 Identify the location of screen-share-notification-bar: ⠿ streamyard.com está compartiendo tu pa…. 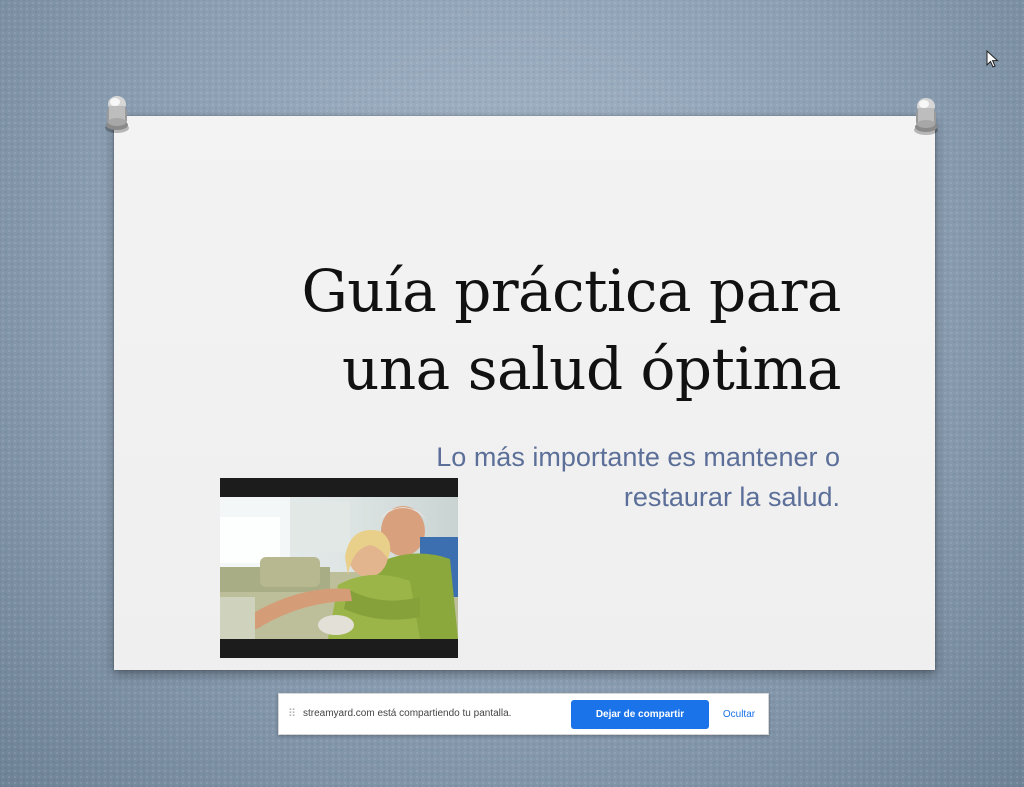
(523, 714).